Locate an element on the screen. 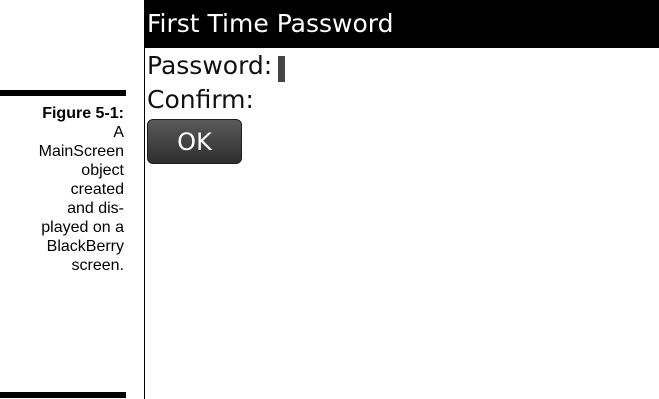 The image size is (659, 399). password-row: Password: is located at coordinates (220, 66).